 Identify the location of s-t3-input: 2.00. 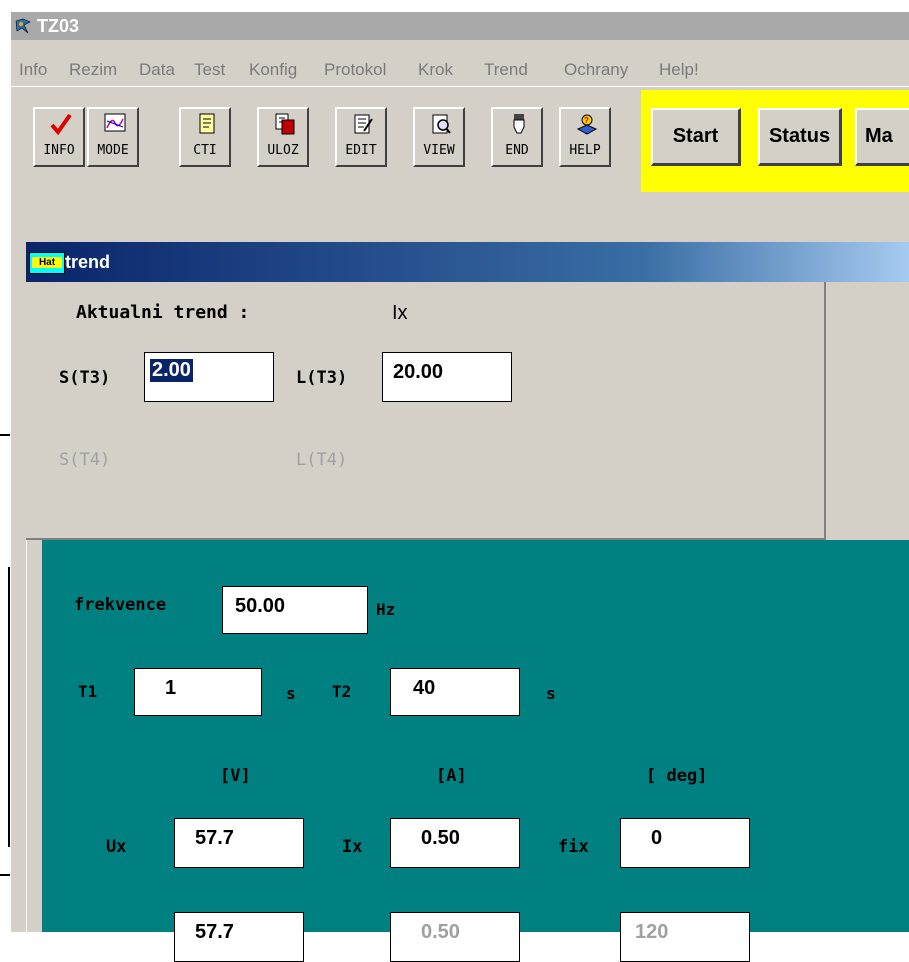
(209, 377).